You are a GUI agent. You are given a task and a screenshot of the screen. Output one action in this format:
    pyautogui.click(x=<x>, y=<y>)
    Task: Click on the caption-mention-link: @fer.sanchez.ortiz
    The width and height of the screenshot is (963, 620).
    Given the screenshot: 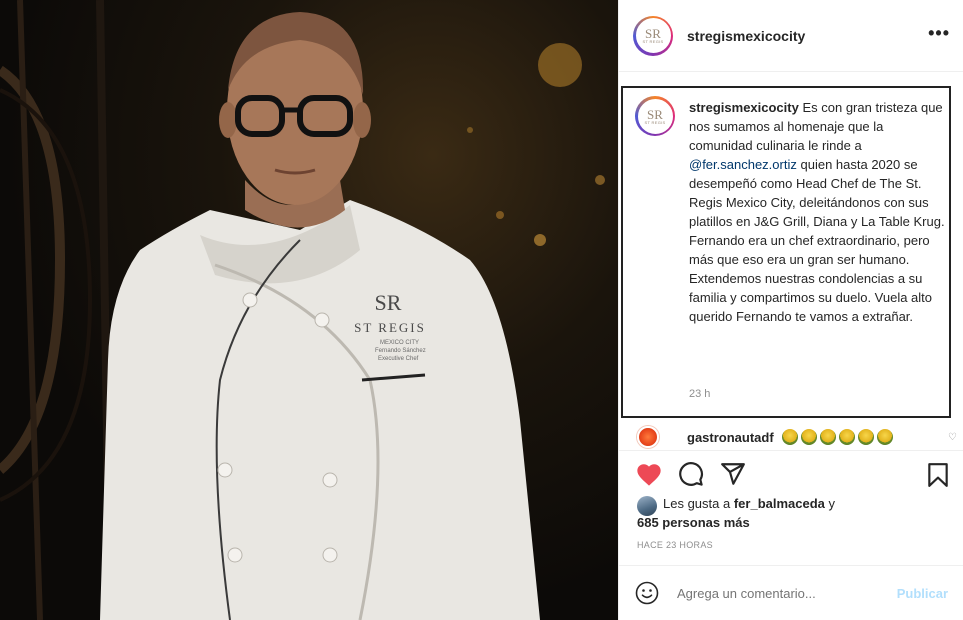 What is the action you would take?
    pyautogui.click(x=743, y=164)
    